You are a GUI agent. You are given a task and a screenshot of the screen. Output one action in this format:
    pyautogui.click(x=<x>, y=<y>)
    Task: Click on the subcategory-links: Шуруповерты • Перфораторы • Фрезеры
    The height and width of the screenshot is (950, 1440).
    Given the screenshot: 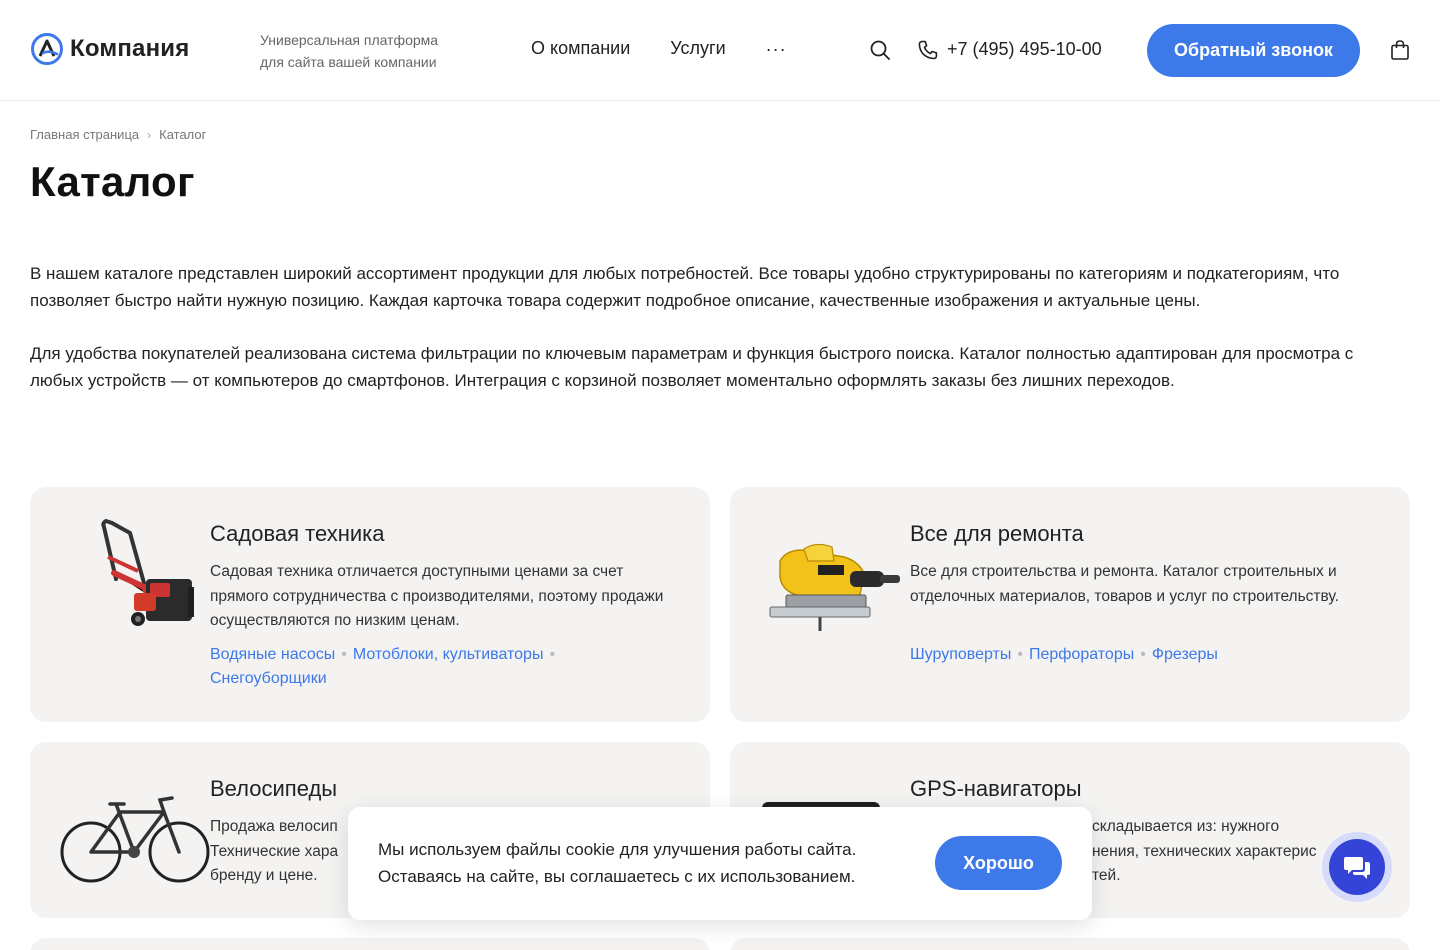 What is the action you would take?
    pyautogui.click(x=1145, y=655)
    